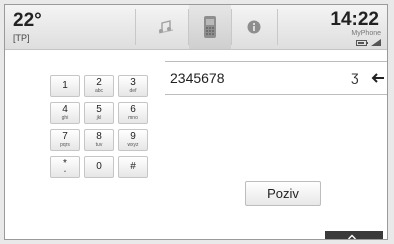 The height and width of the screenshot is (244, 394). I want to click on clock: 14:22, so click(354, 19).